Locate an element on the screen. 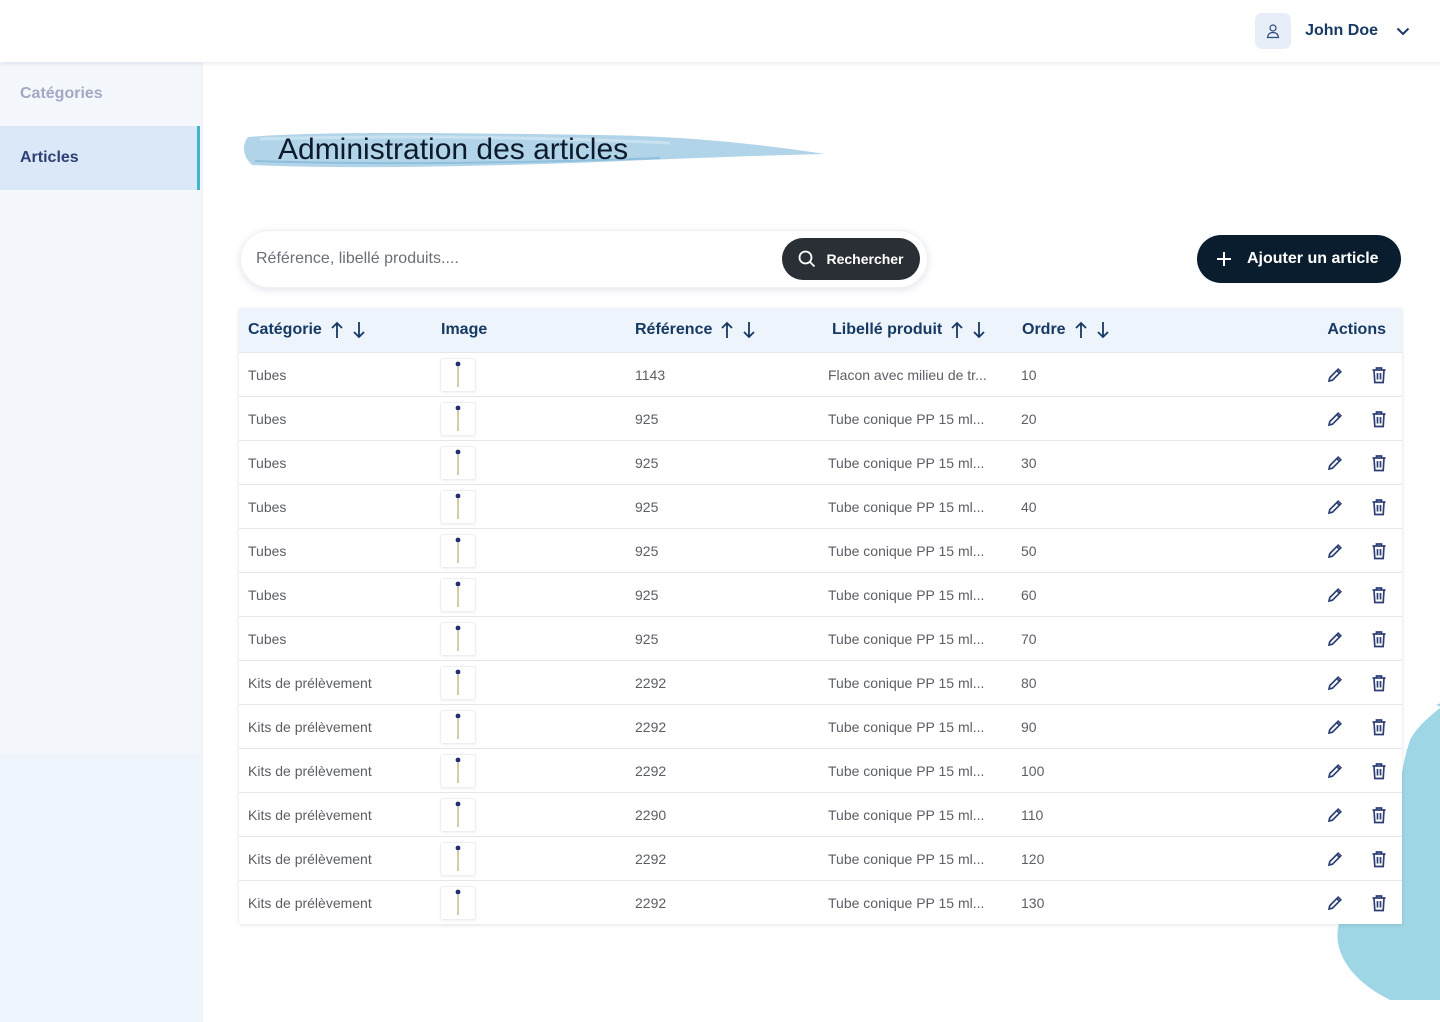 This screenshot has width=1440, height=1022. cell-order: 100 is located at coordinates (1033, 770).